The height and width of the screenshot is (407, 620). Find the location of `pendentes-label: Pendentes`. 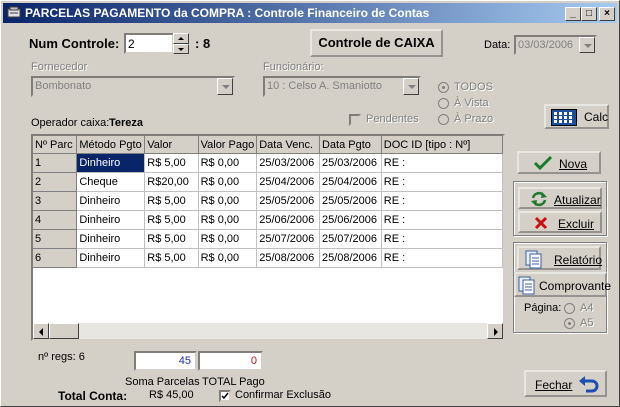

pendentes-label: Pendentes is located at coordinates (392, 119).